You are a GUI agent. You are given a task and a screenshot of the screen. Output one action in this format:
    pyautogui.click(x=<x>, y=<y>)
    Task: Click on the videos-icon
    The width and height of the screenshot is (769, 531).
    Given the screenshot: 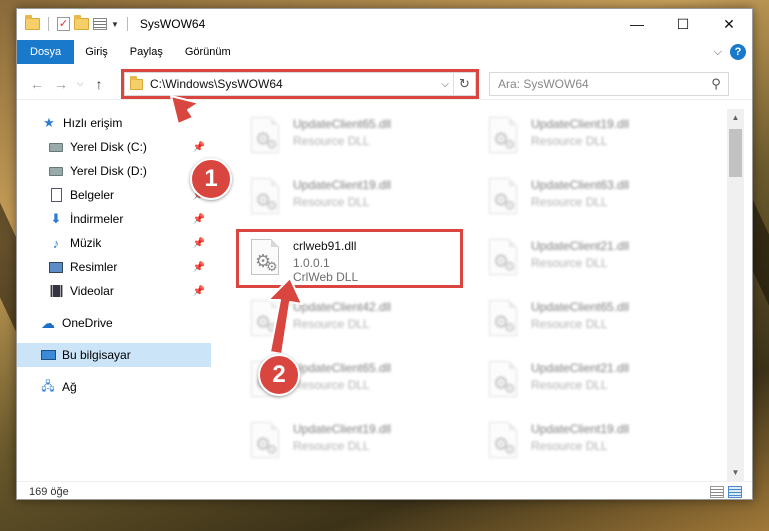 What is the action you would take?
    pyautogui.click(x=56, y=291)
    